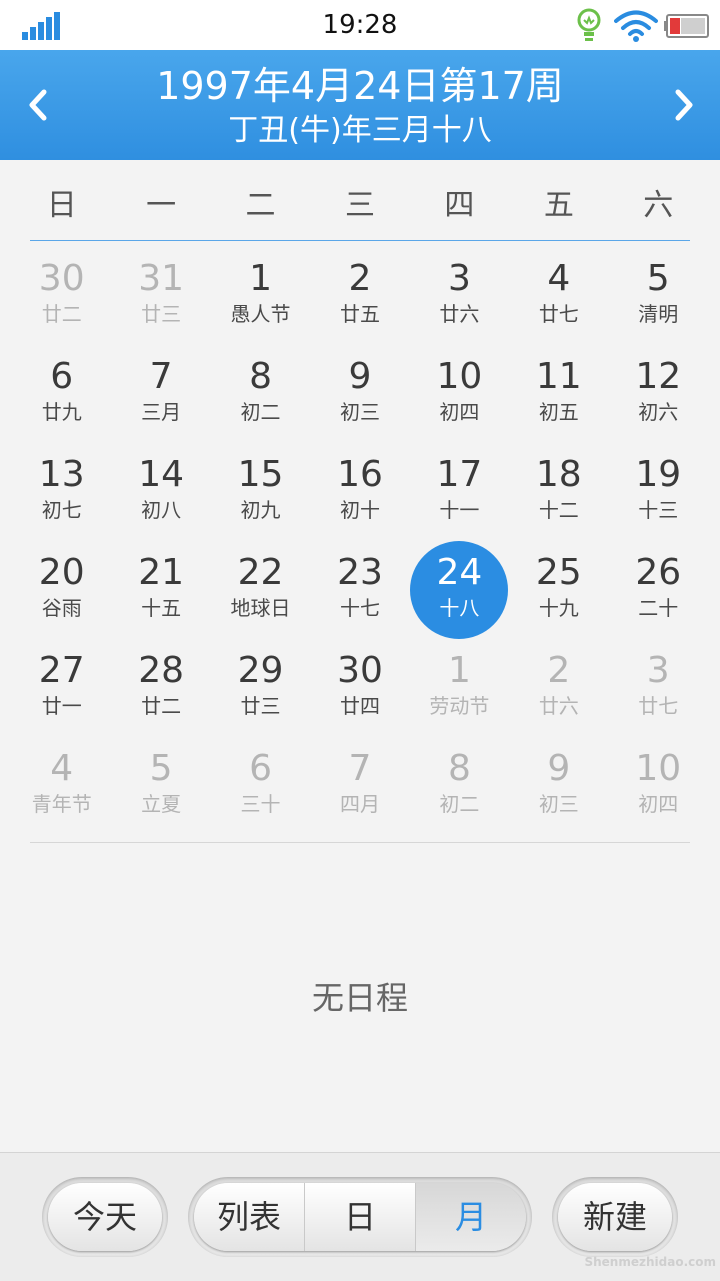  Describe the element at coordinates (558, 608) in the screenshot. I see `day-lunar-label: 十九` at that location.